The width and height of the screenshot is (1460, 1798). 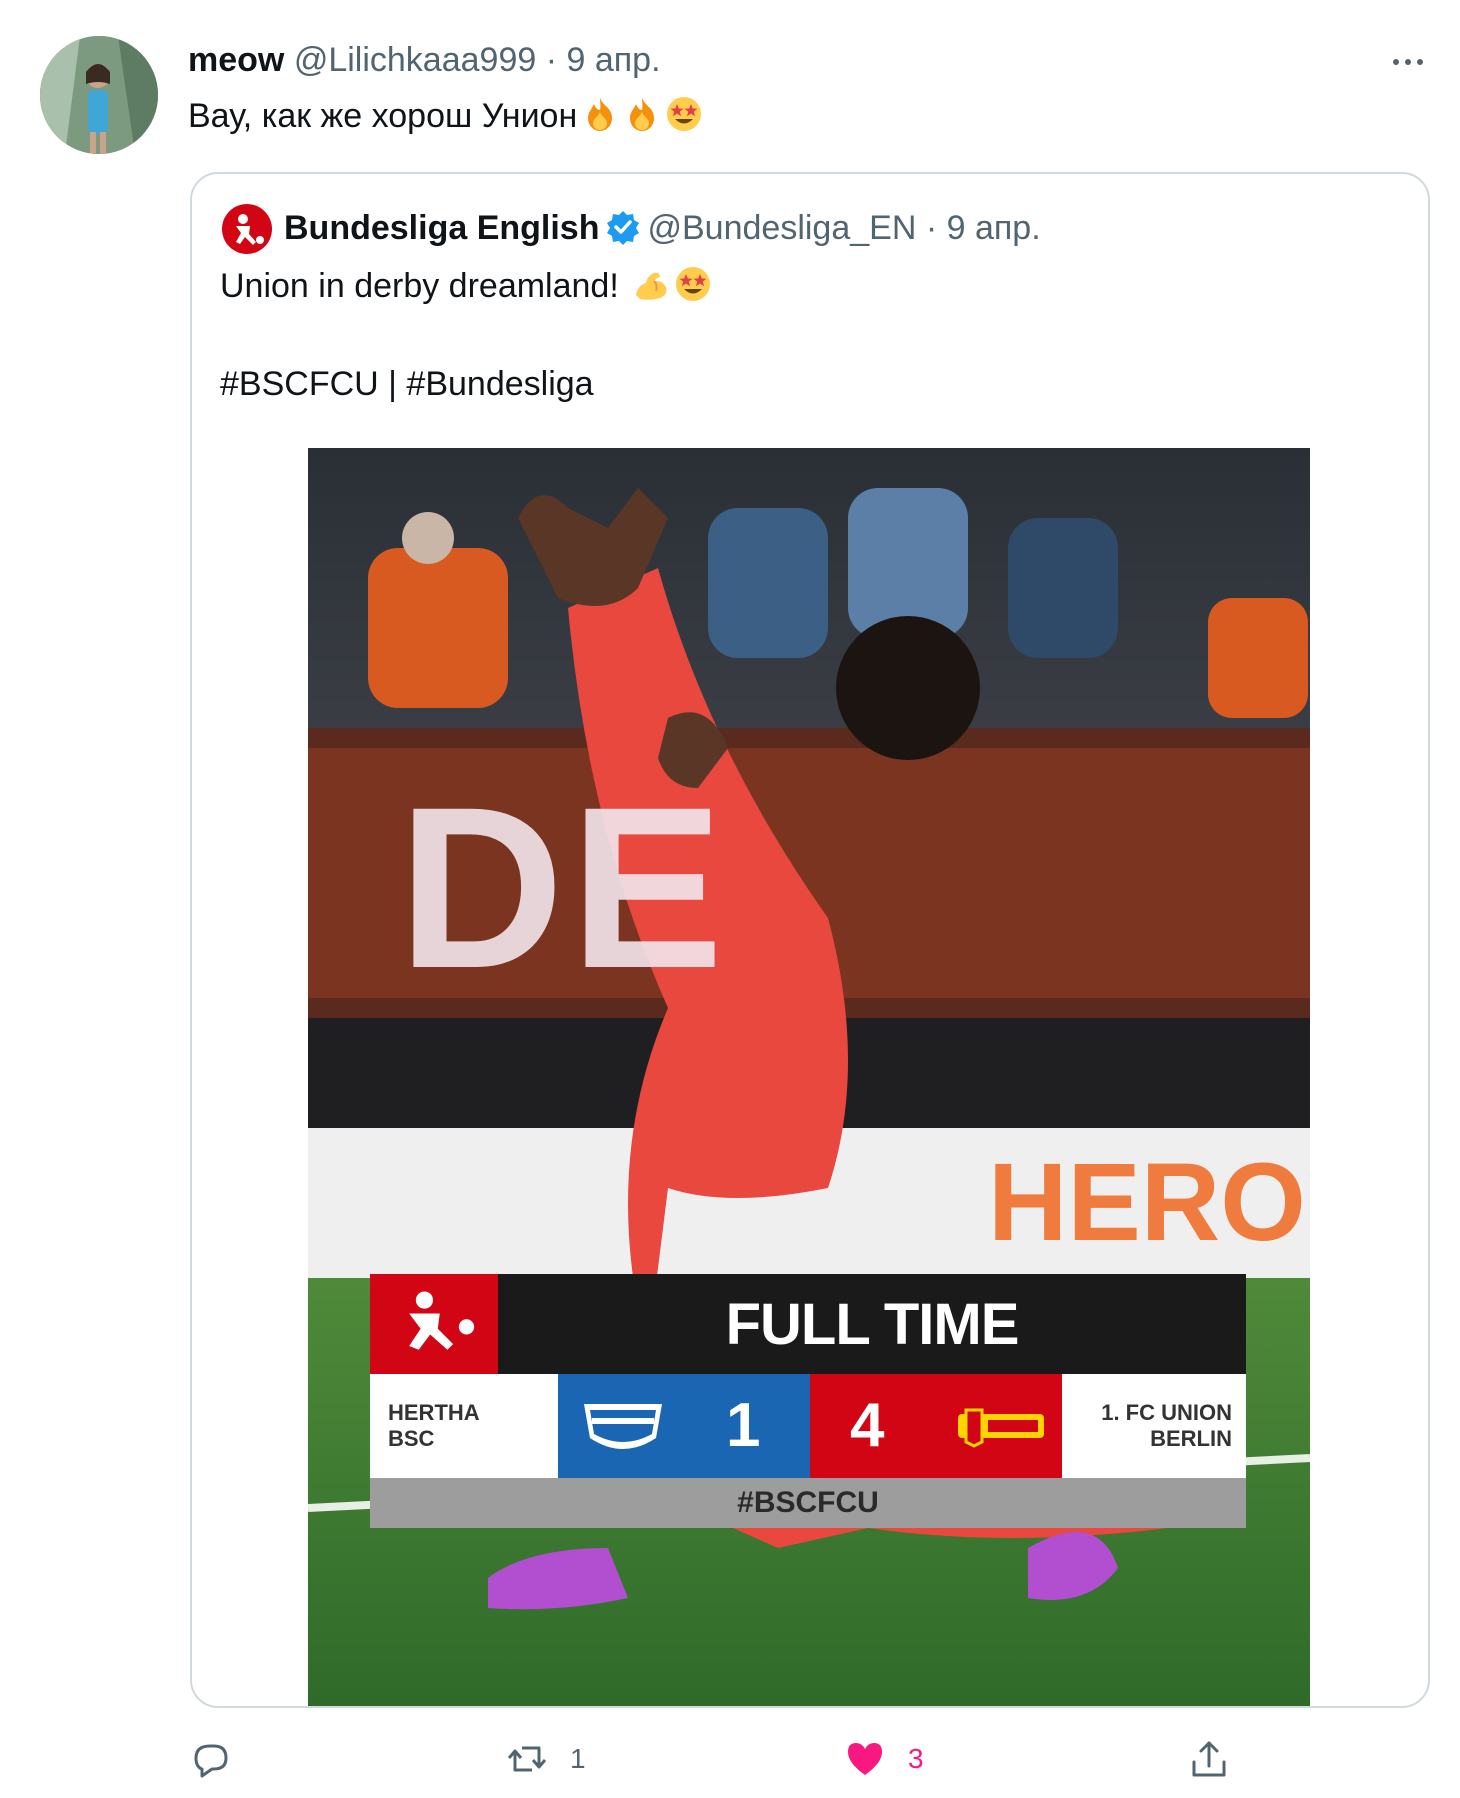 I want to click on home-score-cell: 1, so click(x=684, y=1426).